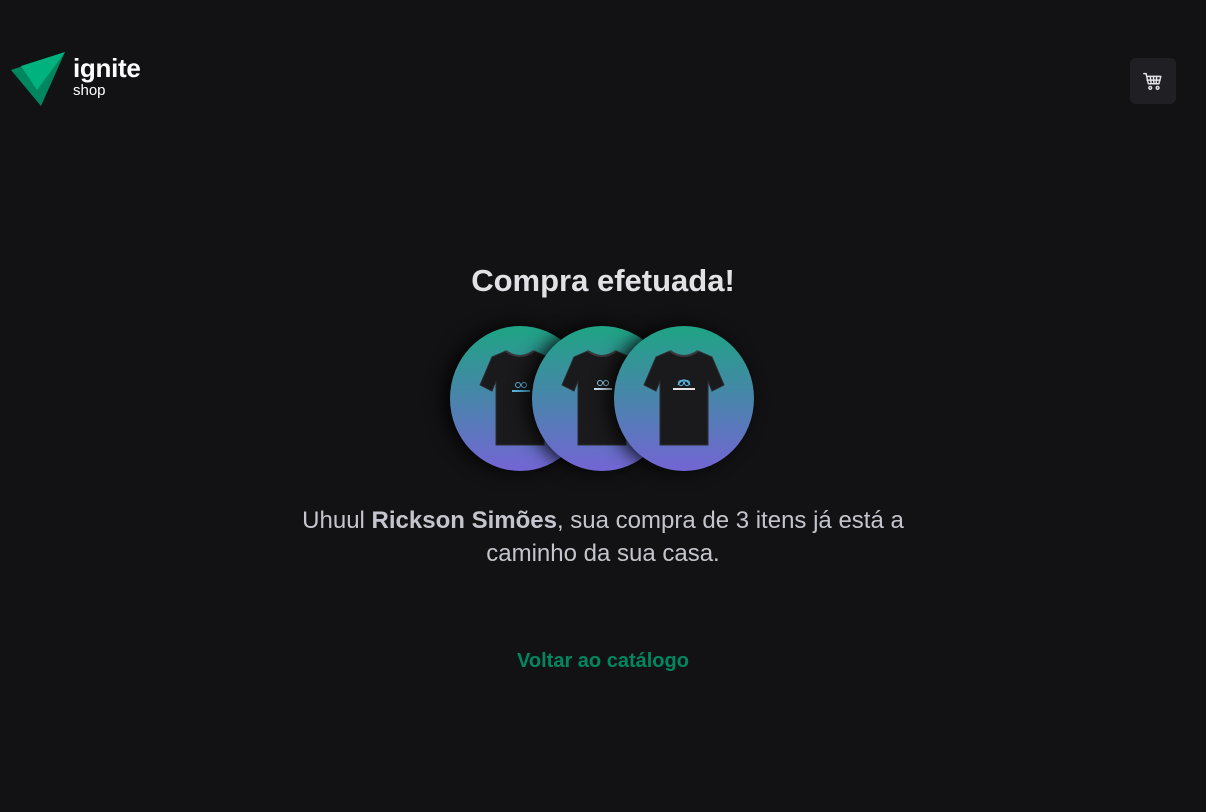 Image resolution: width=1206 pixels, height=812 pixels. I want to click on cart-button, so click(1153, 81).